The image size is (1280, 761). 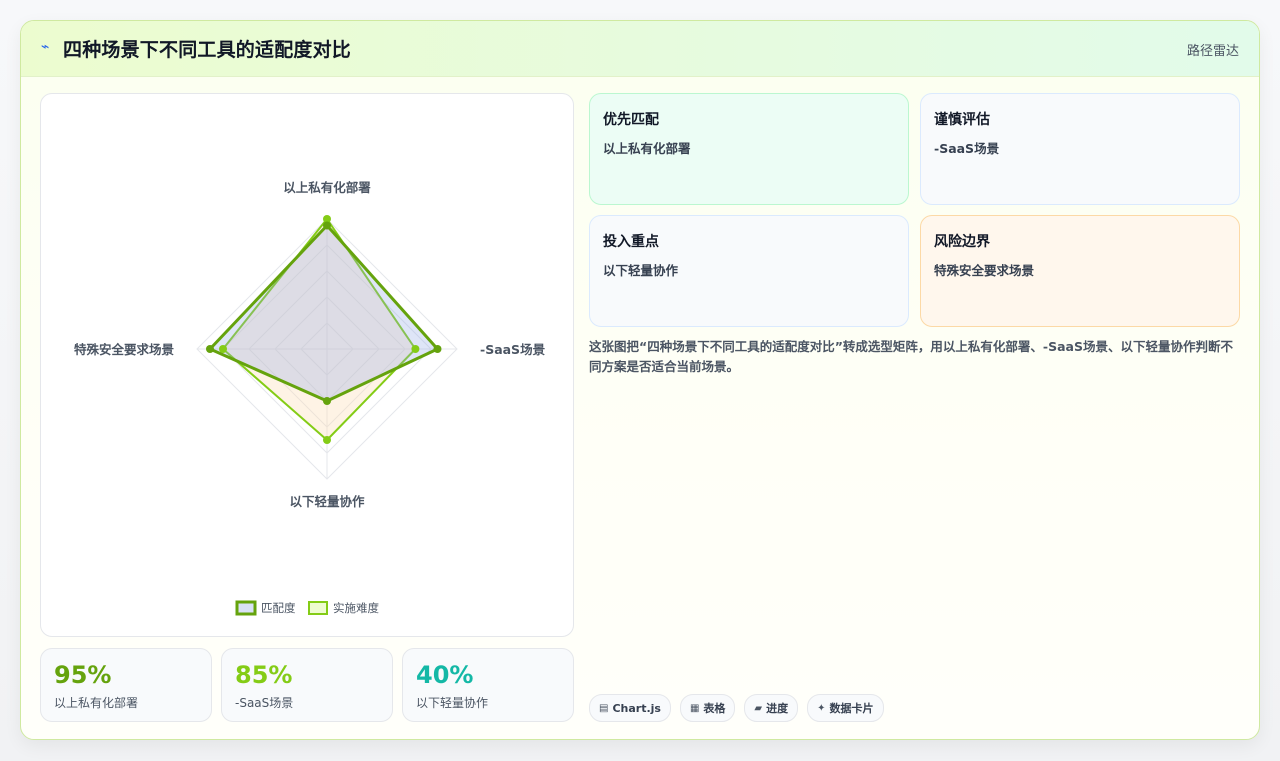 What do you see at coordinates (45, 47) in the screenshot?
I see `trend-icon: ⌁` at bounding box center [45, 47].